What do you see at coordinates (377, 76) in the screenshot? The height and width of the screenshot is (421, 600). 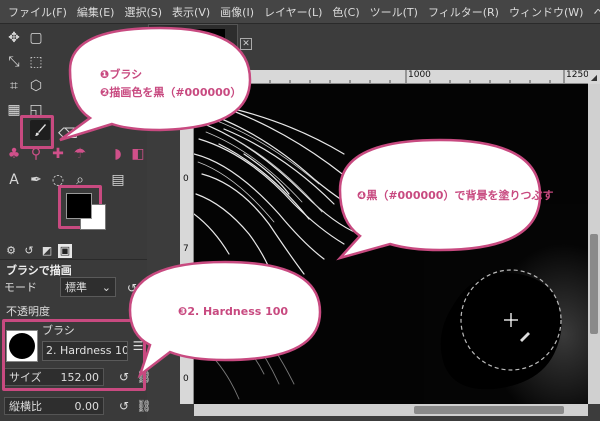 I see `ruler-top-ticks` at bounding box center [377, 76].